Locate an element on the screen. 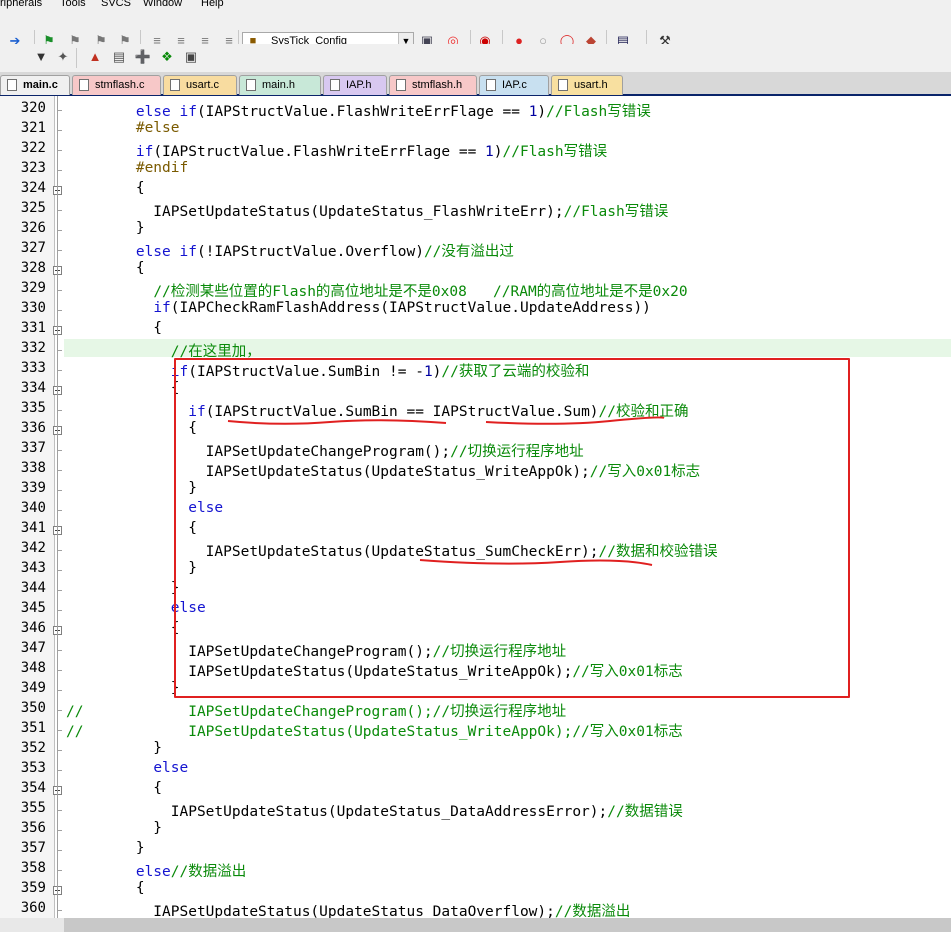 This screenshot has width=951, height=932. tab-iap-c: IAP.c is located at coordinates (514, 85).